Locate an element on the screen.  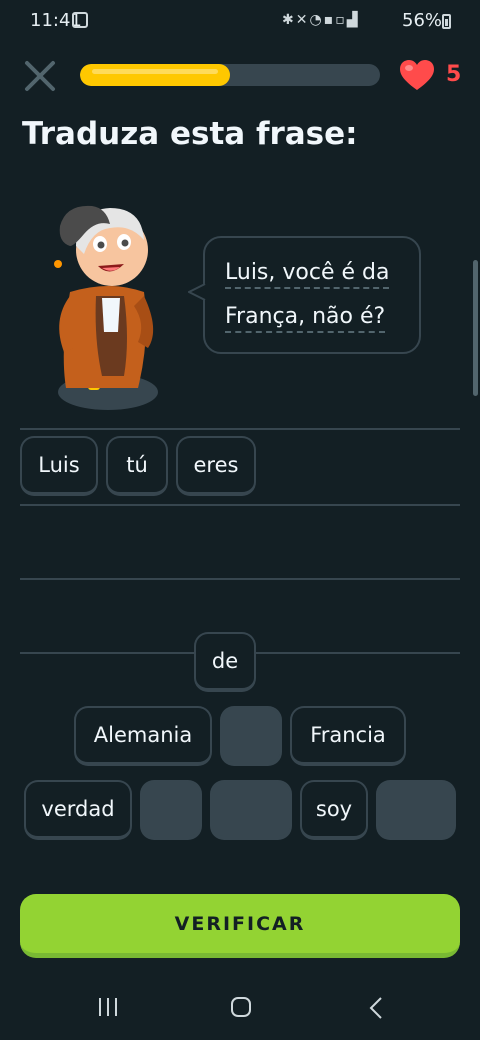
lesson-progress-bar is located at coordinates (230, 75).